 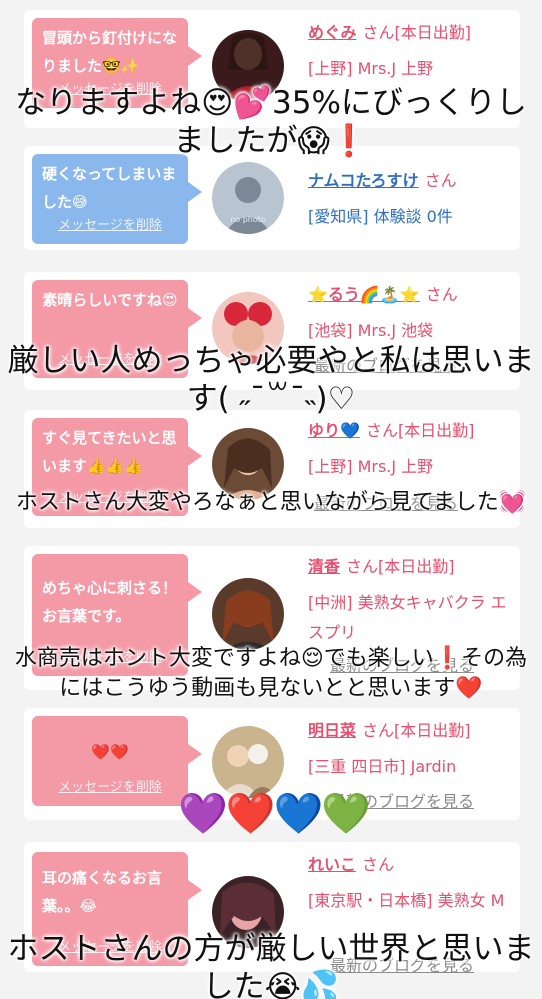 What do you see at coordinates (413, 313) in the screenshot?
I see `user-info: ⭐るう🌈🏝️⭐ さん [池袋] Mrs.J 池袋` at bounding box center [413, 313].